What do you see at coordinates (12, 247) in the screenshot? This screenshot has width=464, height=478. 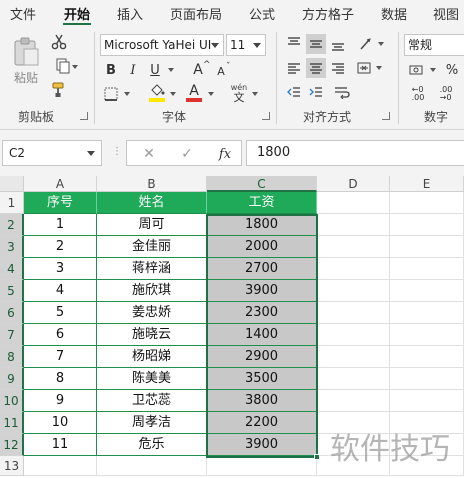 I see `row-header: 3` at bounding box center [12, 247].